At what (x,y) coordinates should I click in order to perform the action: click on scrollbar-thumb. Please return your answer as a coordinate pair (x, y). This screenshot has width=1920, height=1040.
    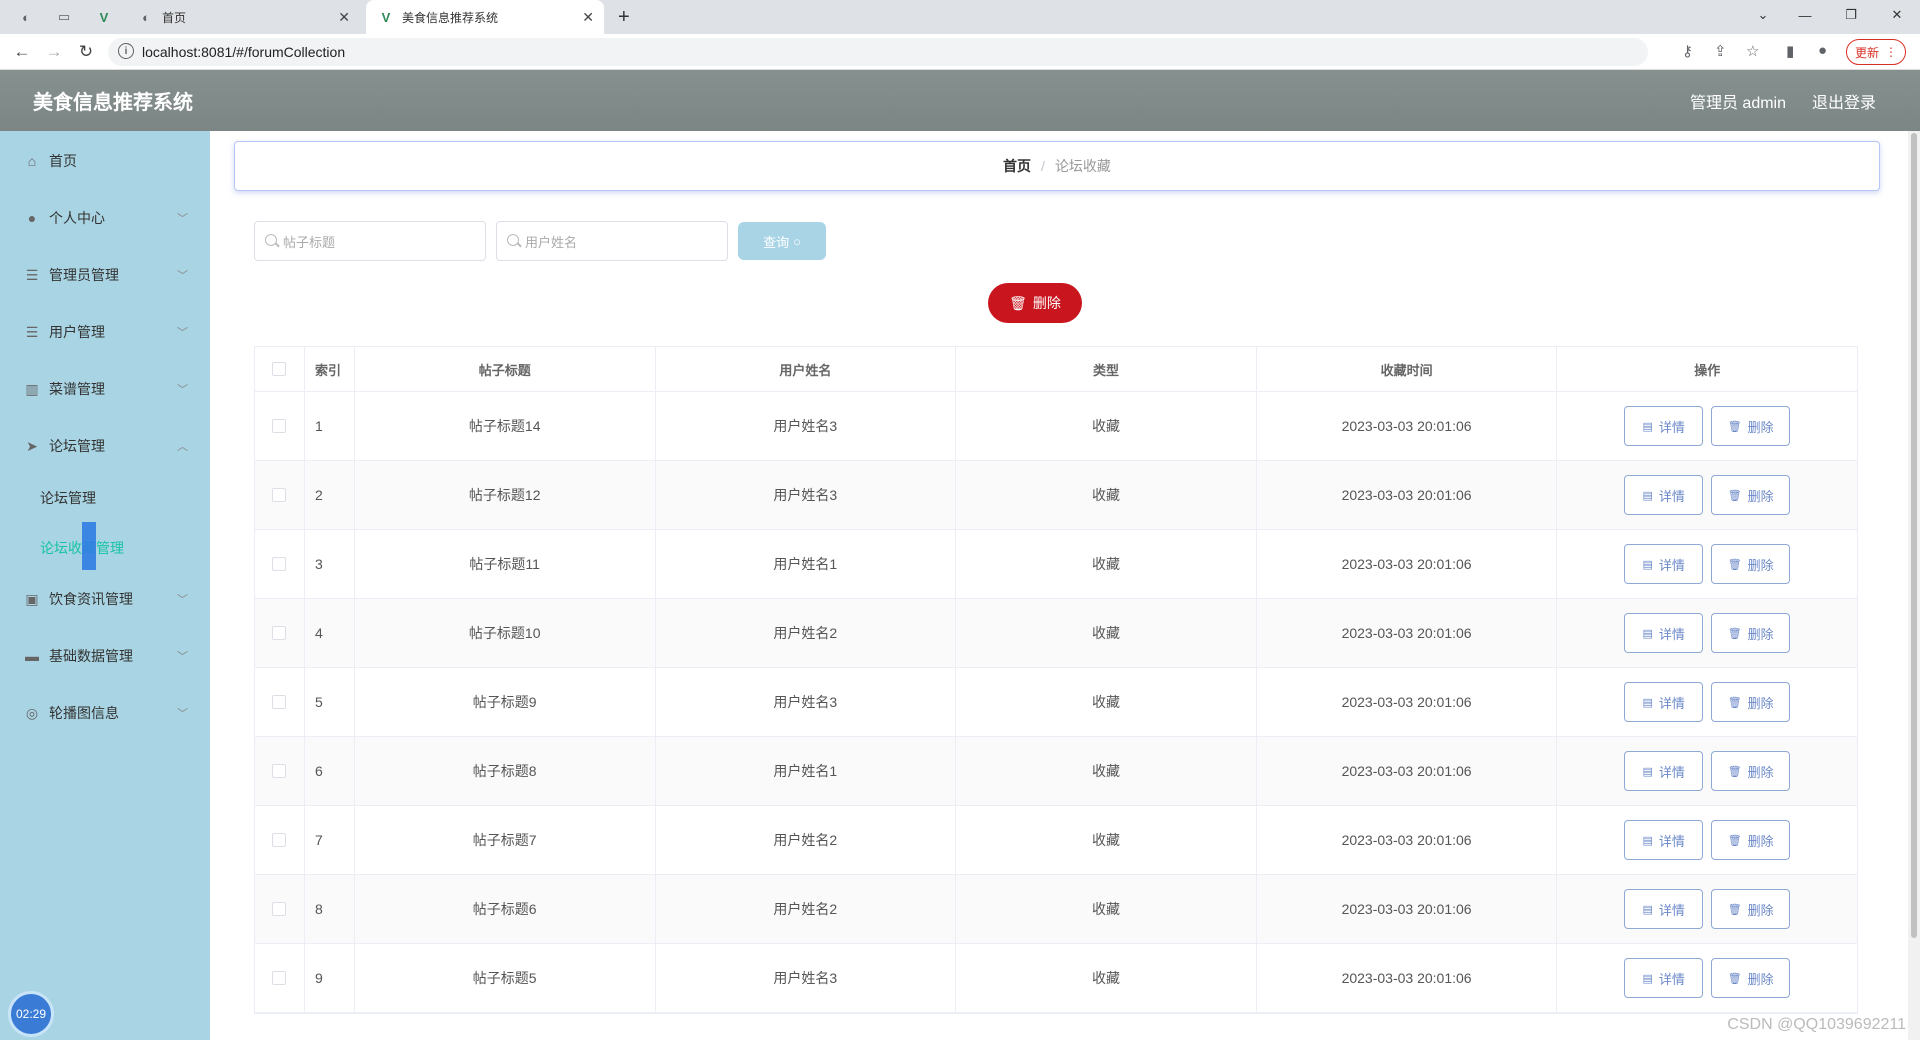
    Looking at the image, I should click on (1914, 535).